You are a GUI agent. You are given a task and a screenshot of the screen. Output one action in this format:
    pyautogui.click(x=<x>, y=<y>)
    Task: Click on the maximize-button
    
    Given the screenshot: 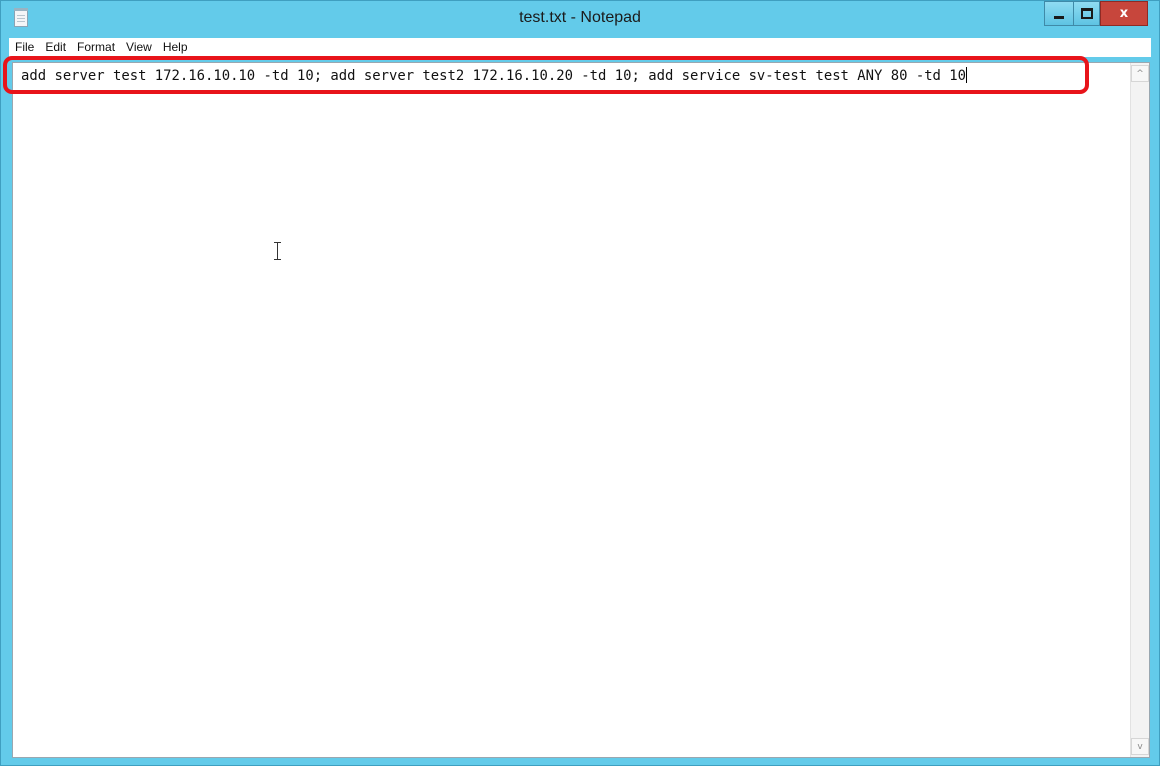 What is the action you would take?
    pyautogui.click(x=1086, y=13)
    